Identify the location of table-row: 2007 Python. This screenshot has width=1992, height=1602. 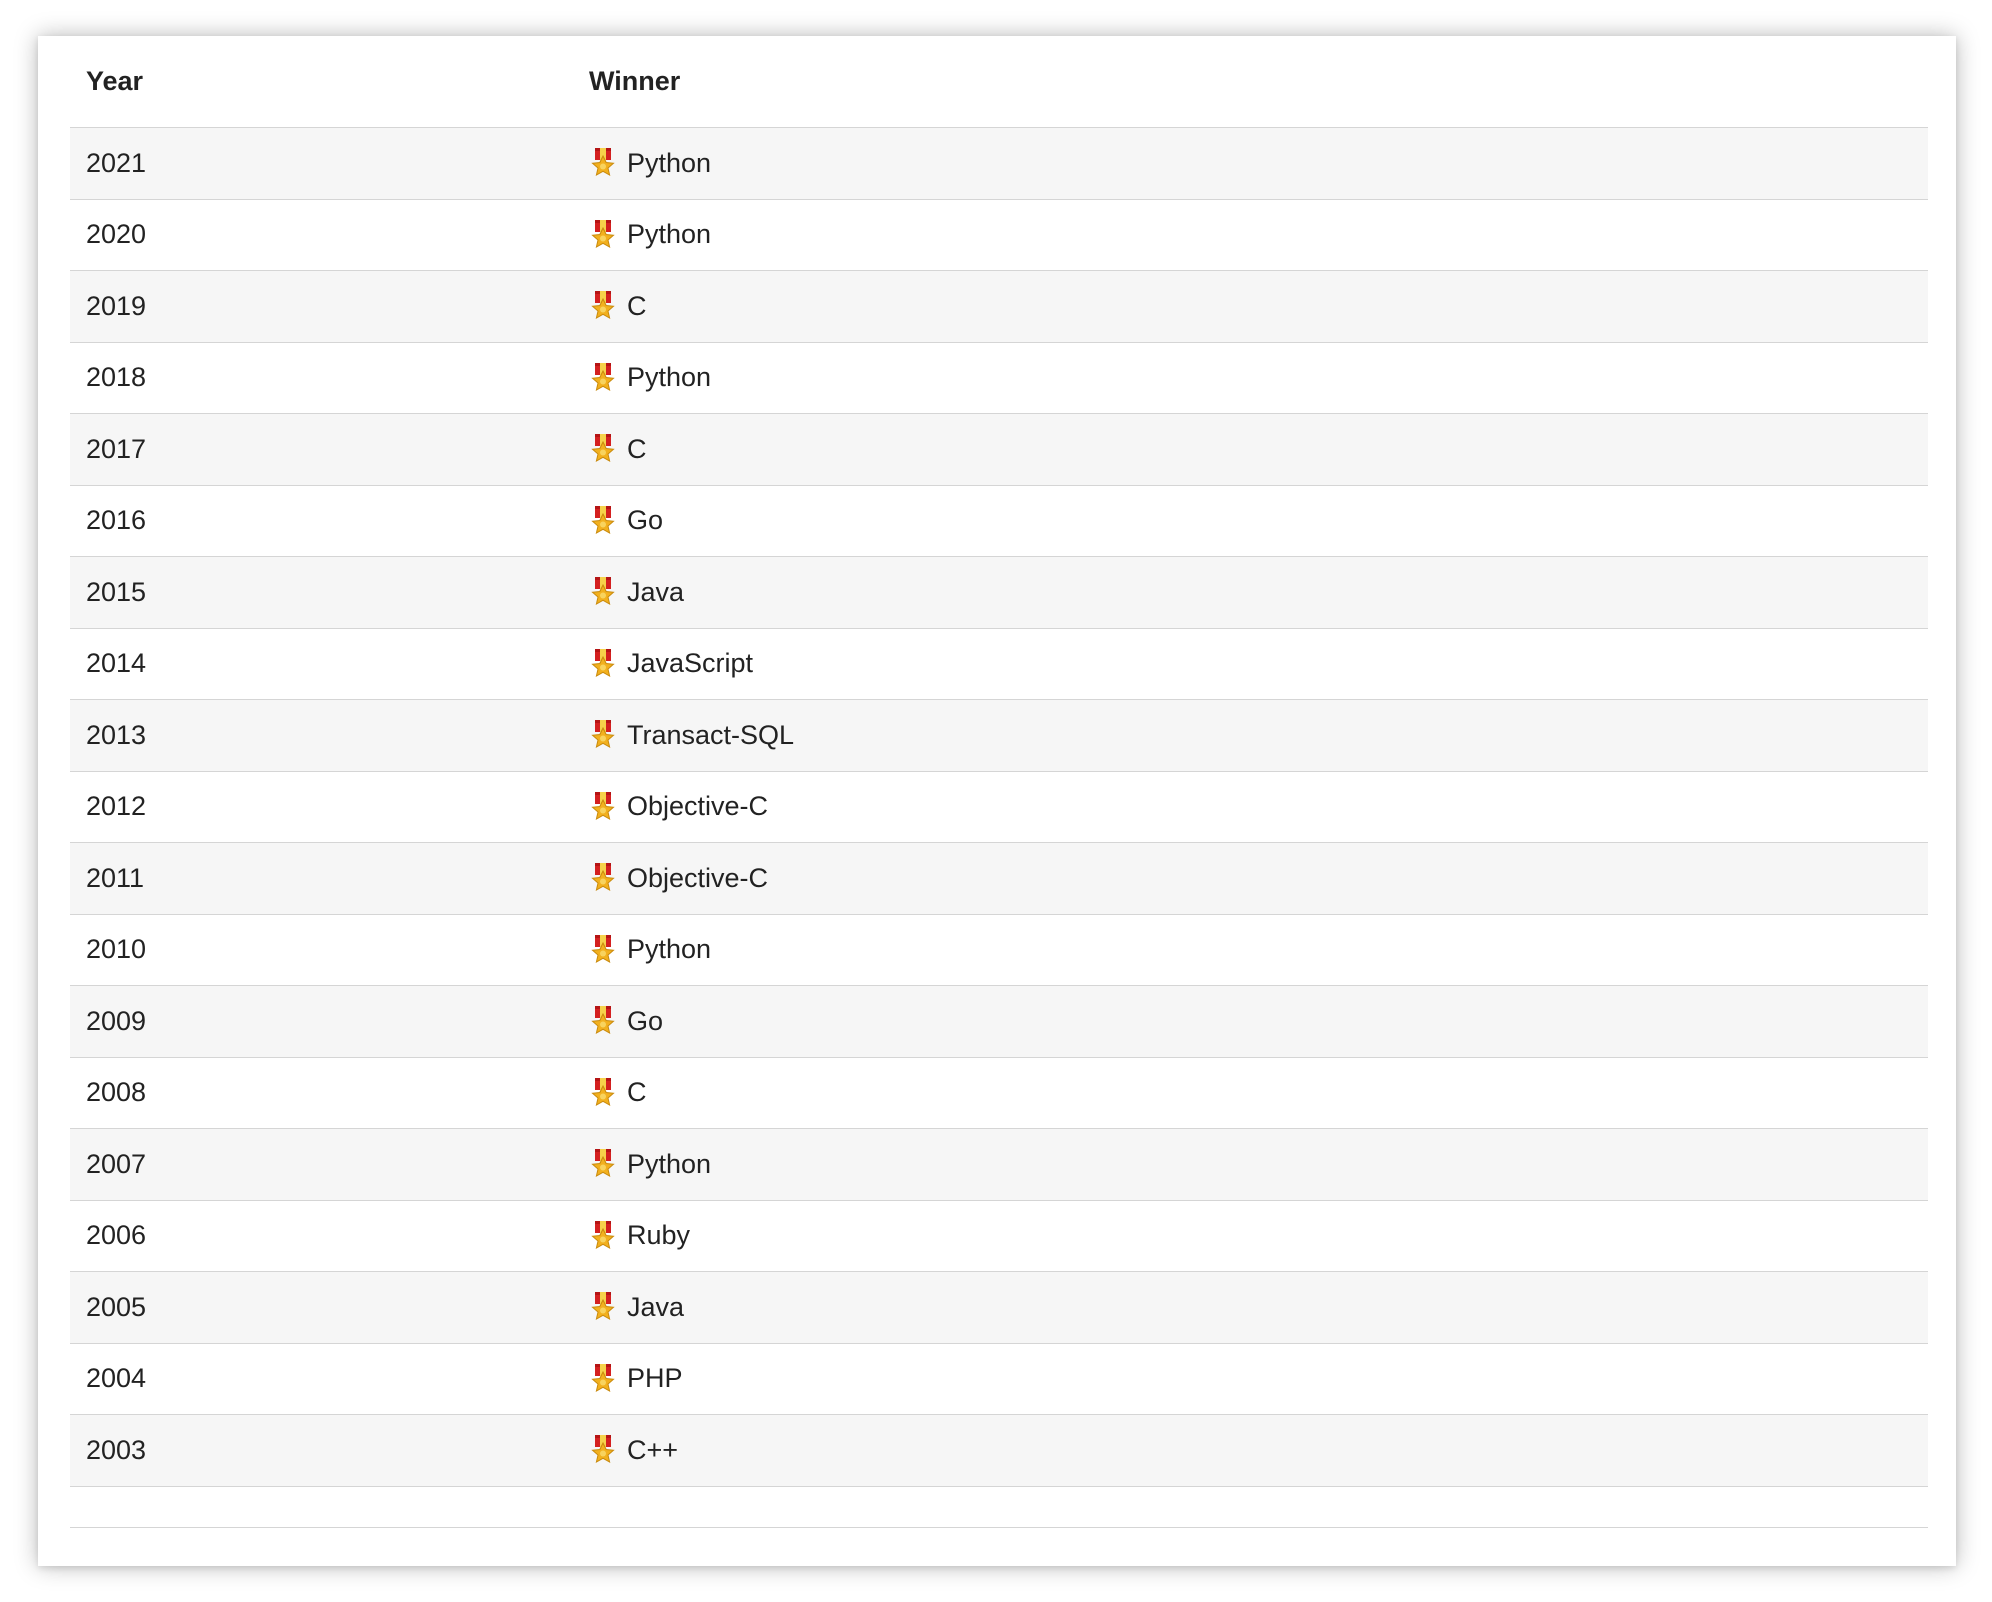
(999, 1165).